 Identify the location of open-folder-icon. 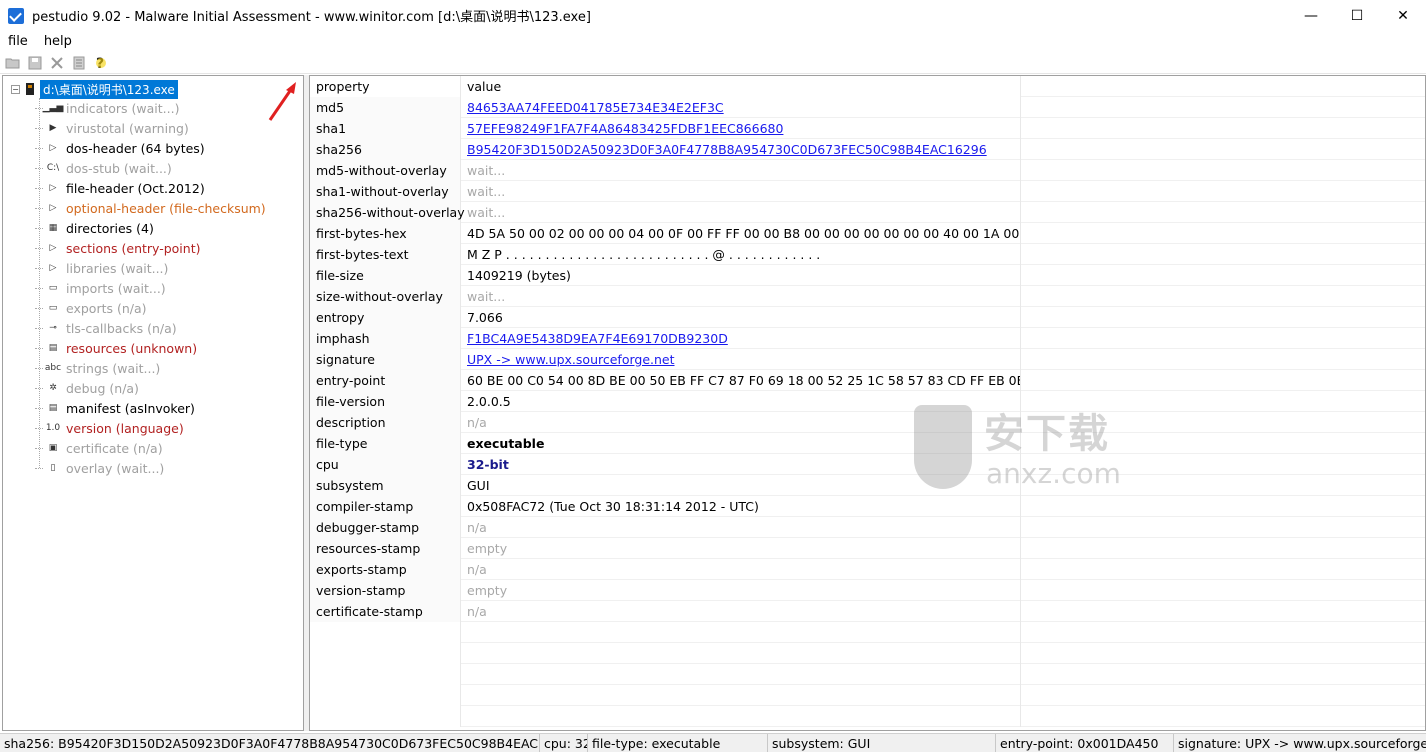
(13, 63).